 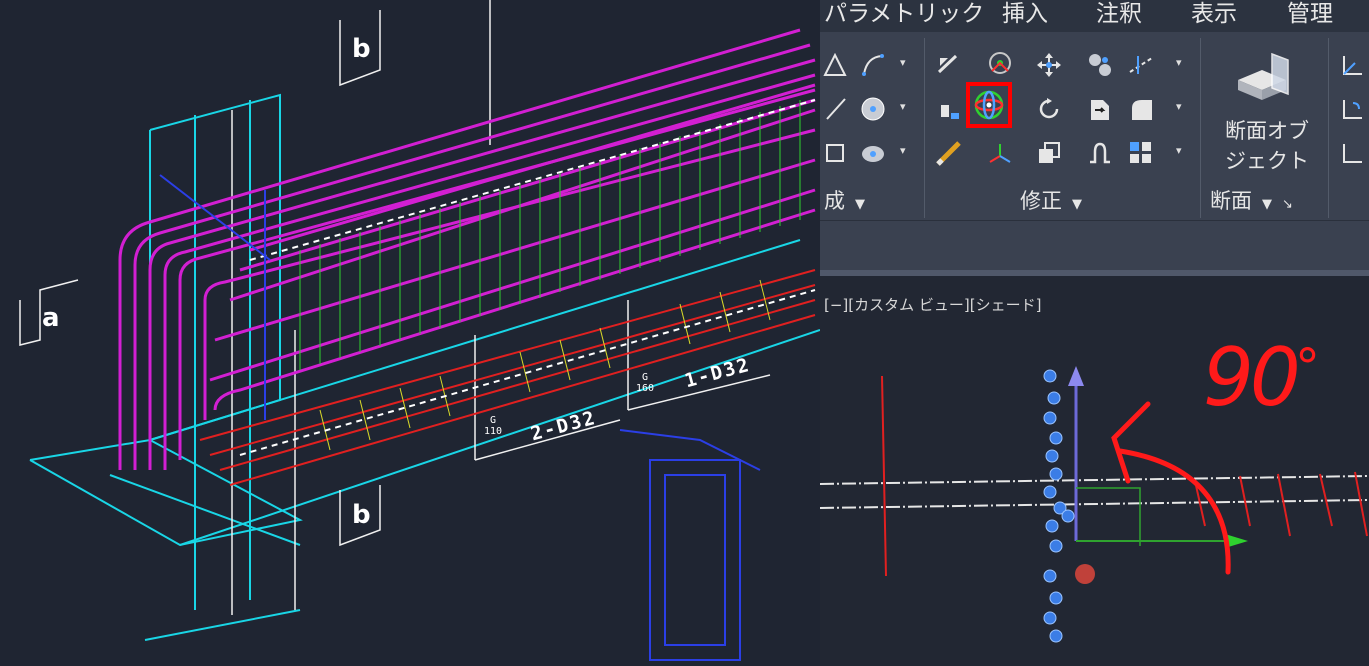 What do you see at coordinates (1049, 65) in the screenshot?
I see `3d-move-icon` at bounding box center [1049, 65].